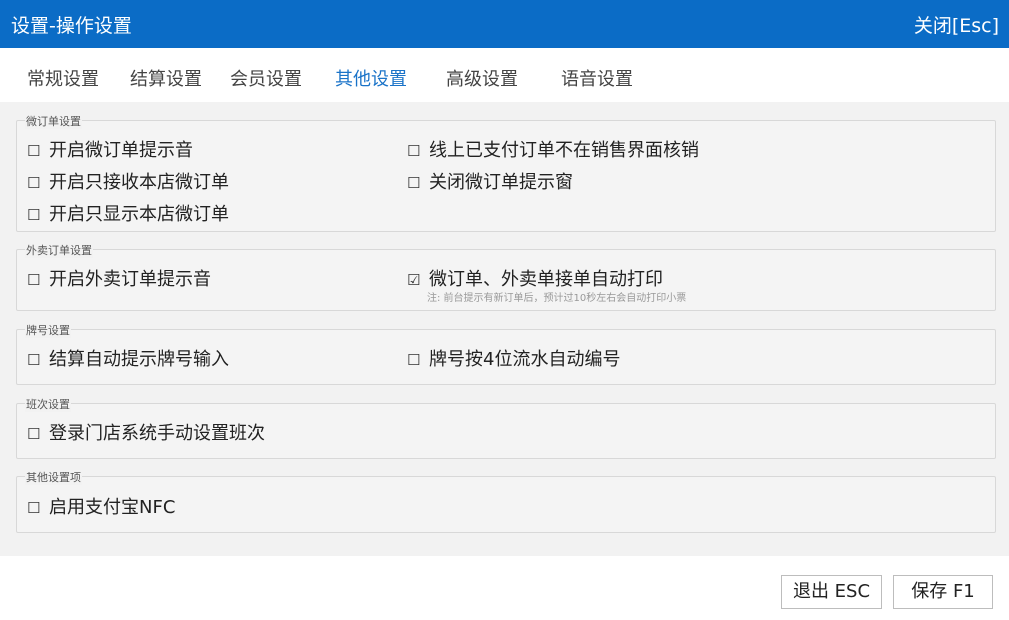  Describe the element at coordinates (482, 78) in the screenshot. I see `tab-advanced: 高级设置` at that location.